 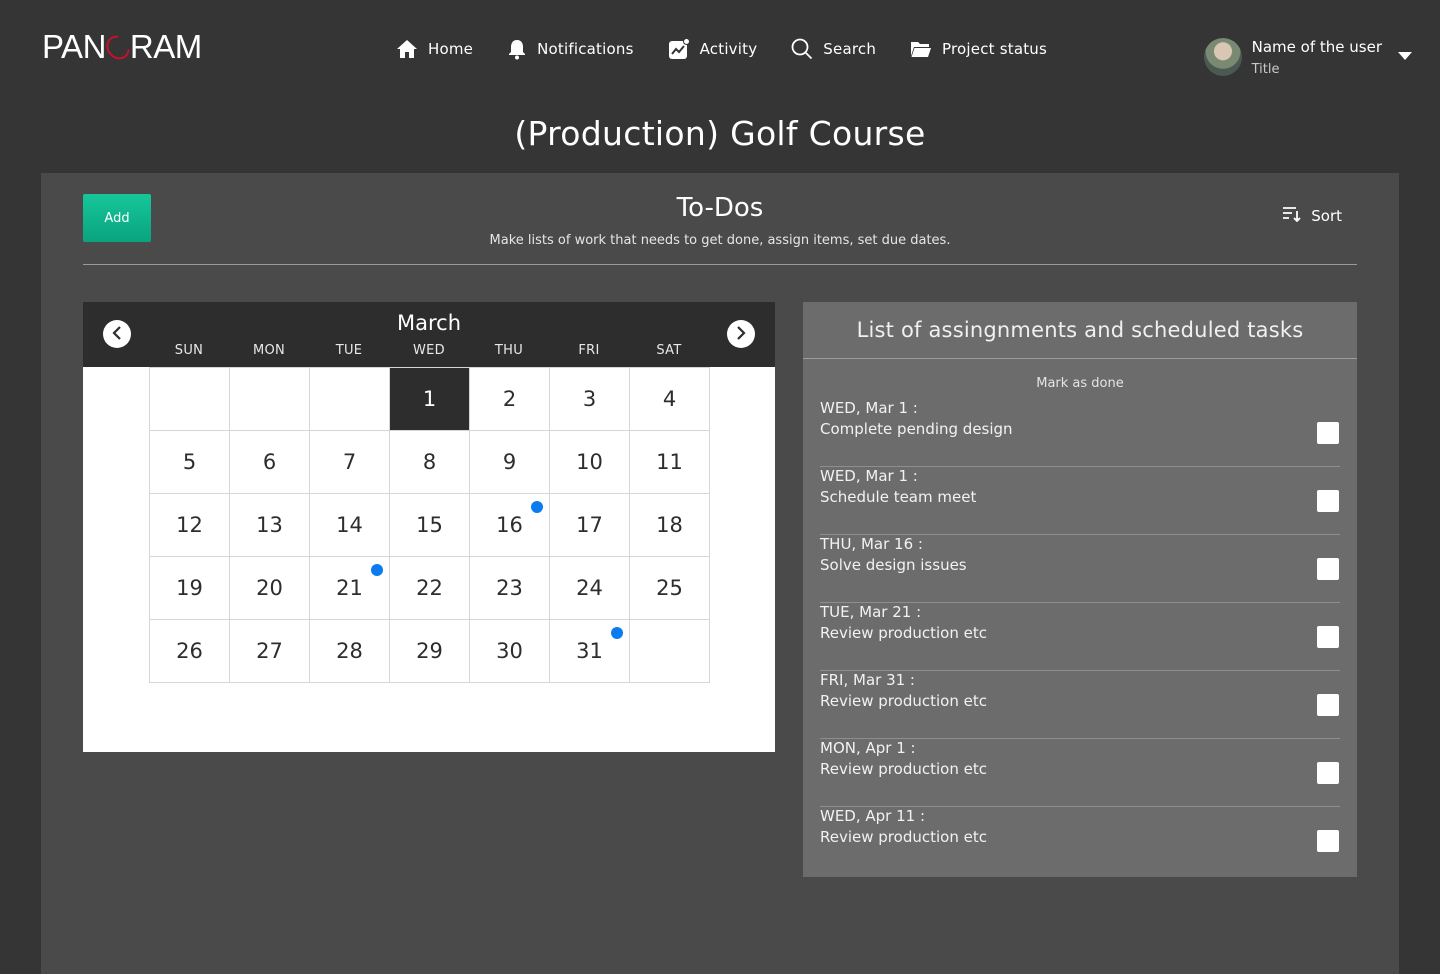 What do you see at coordinates (270, 651) in the screenshot?
I see `calendar-day: 27` at bounding box center [270, 651].